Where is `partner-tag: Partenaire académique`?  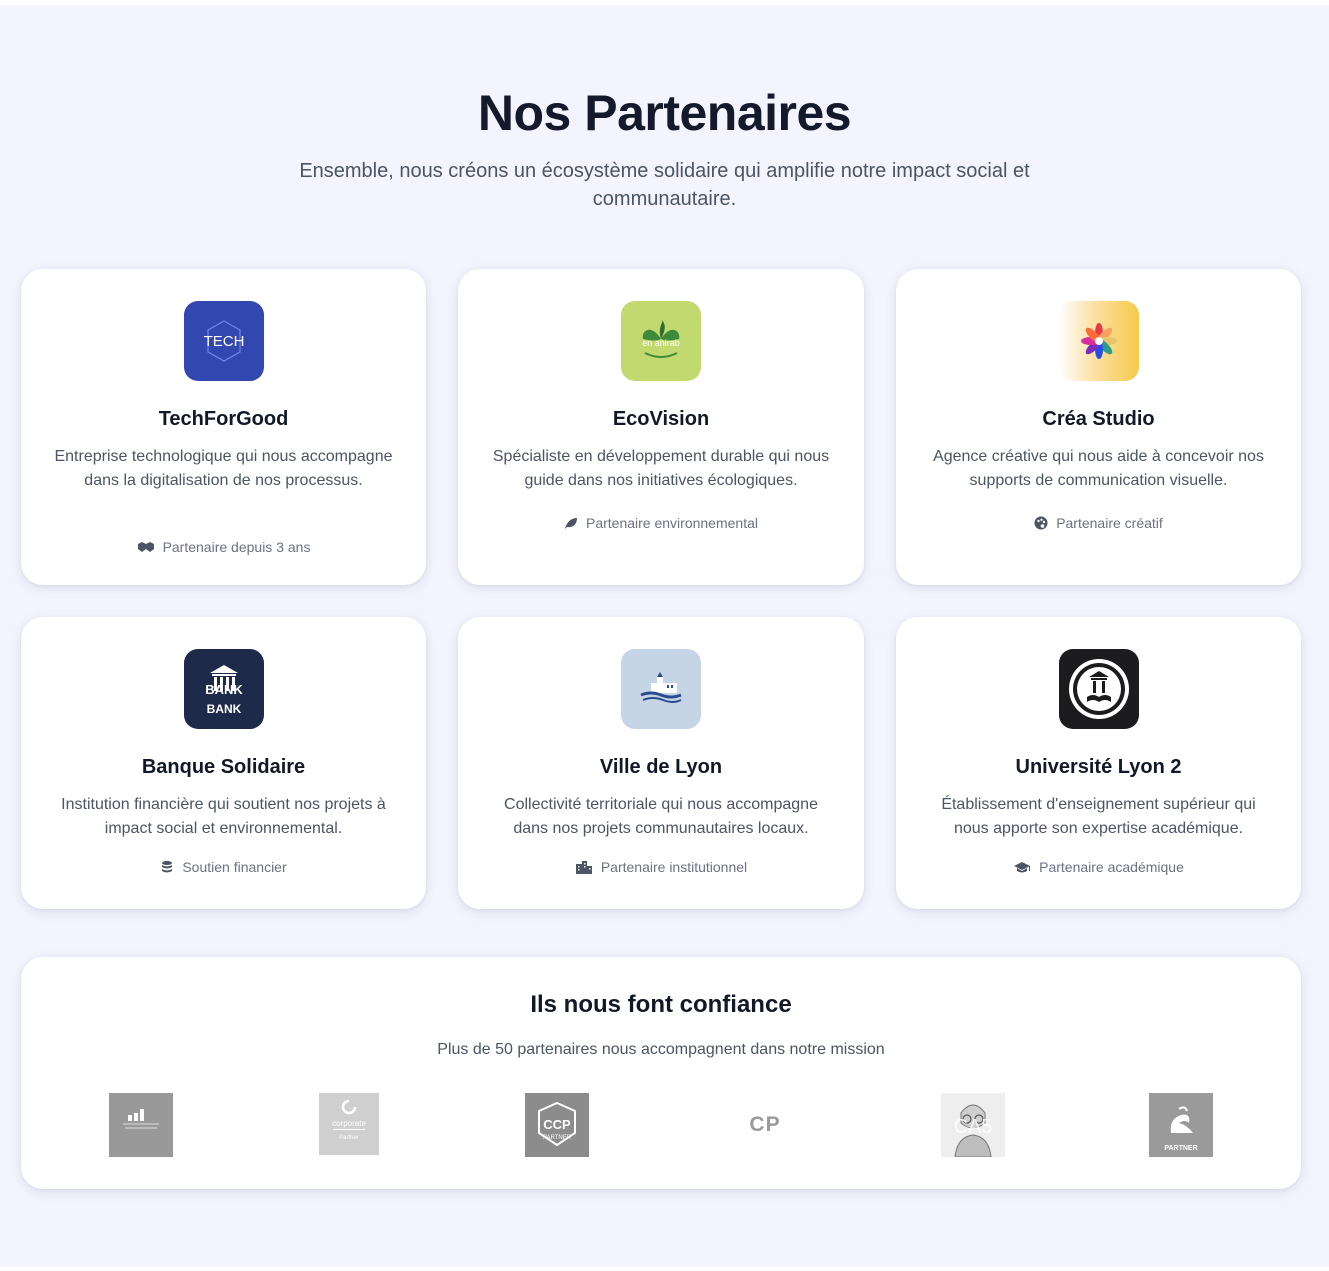
partner-tag: Partenaire académique is located at coordinates (1098, 867).